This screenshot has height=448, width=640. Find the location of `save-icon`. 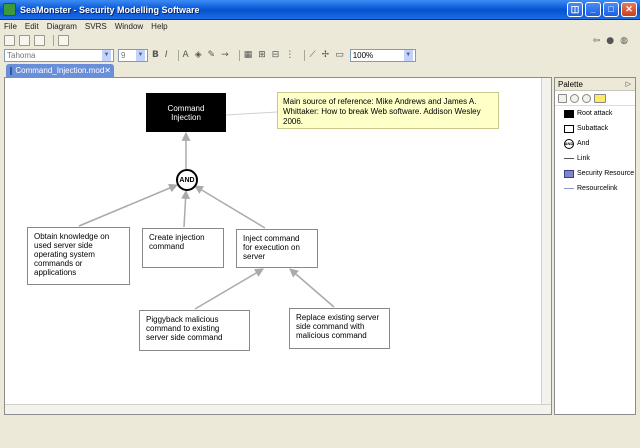

save-icon is located at coordinates (24, 40).